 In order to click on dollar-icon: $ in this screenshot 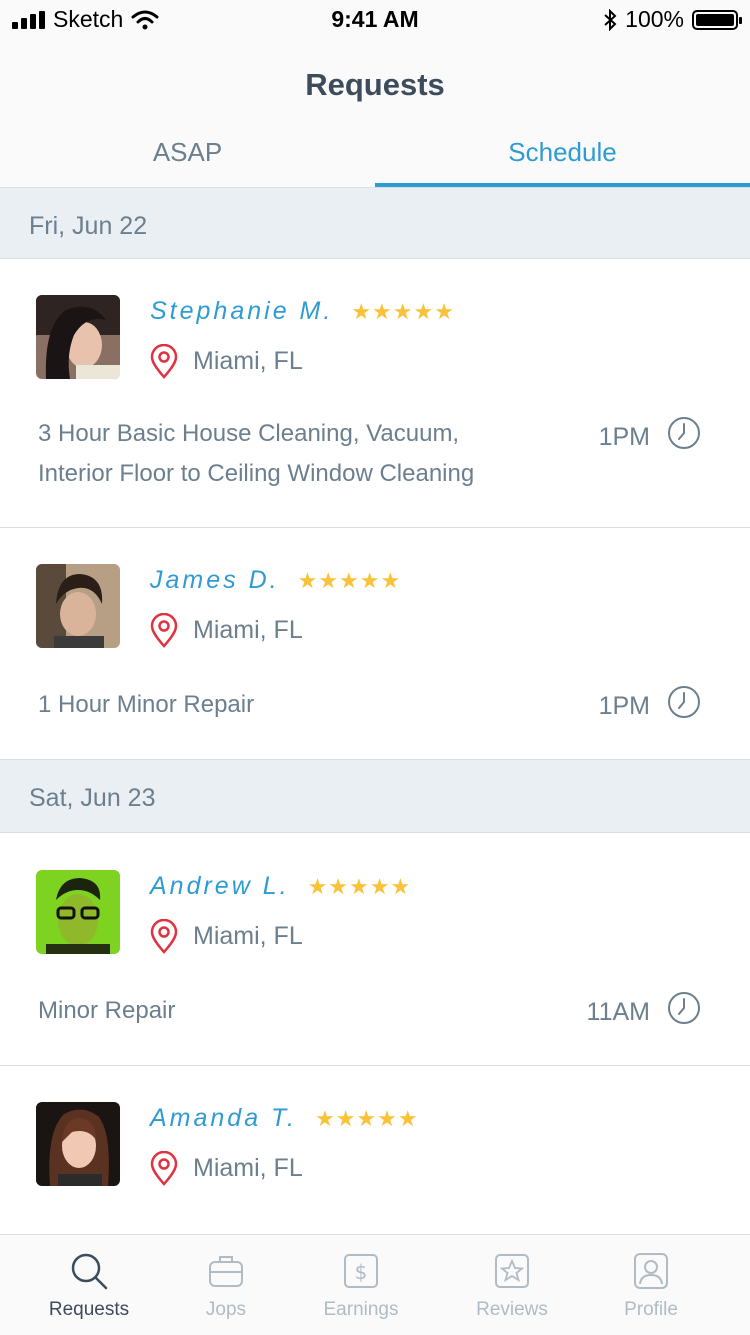, I will do `click(361, 1271)`.